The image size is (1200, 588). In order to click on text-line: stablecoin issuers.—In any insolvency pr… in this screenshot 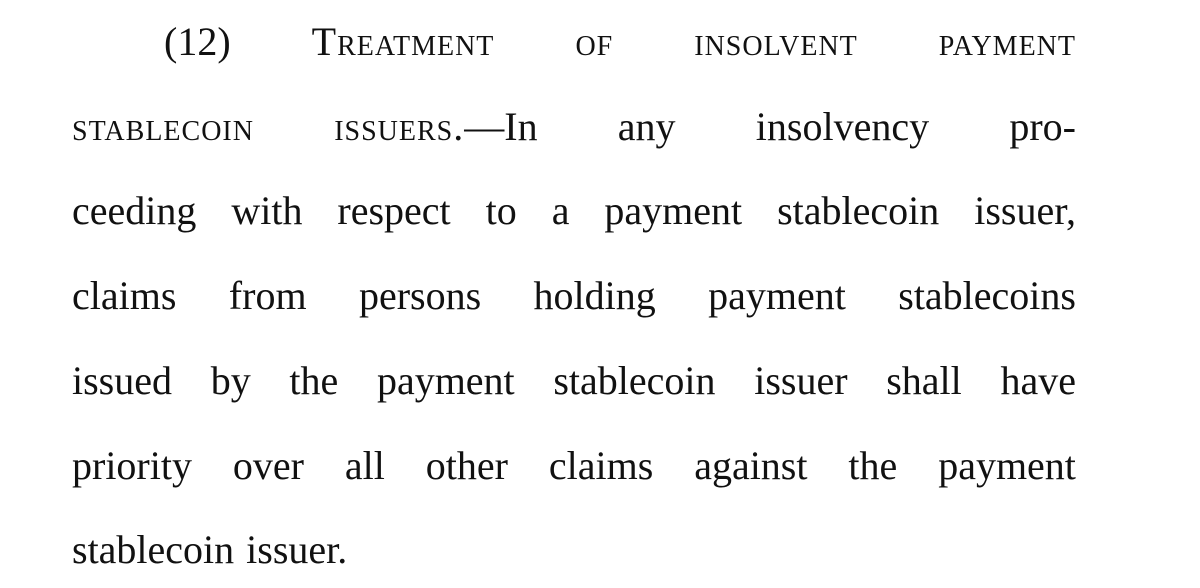, I will do `click(574, 127)`.